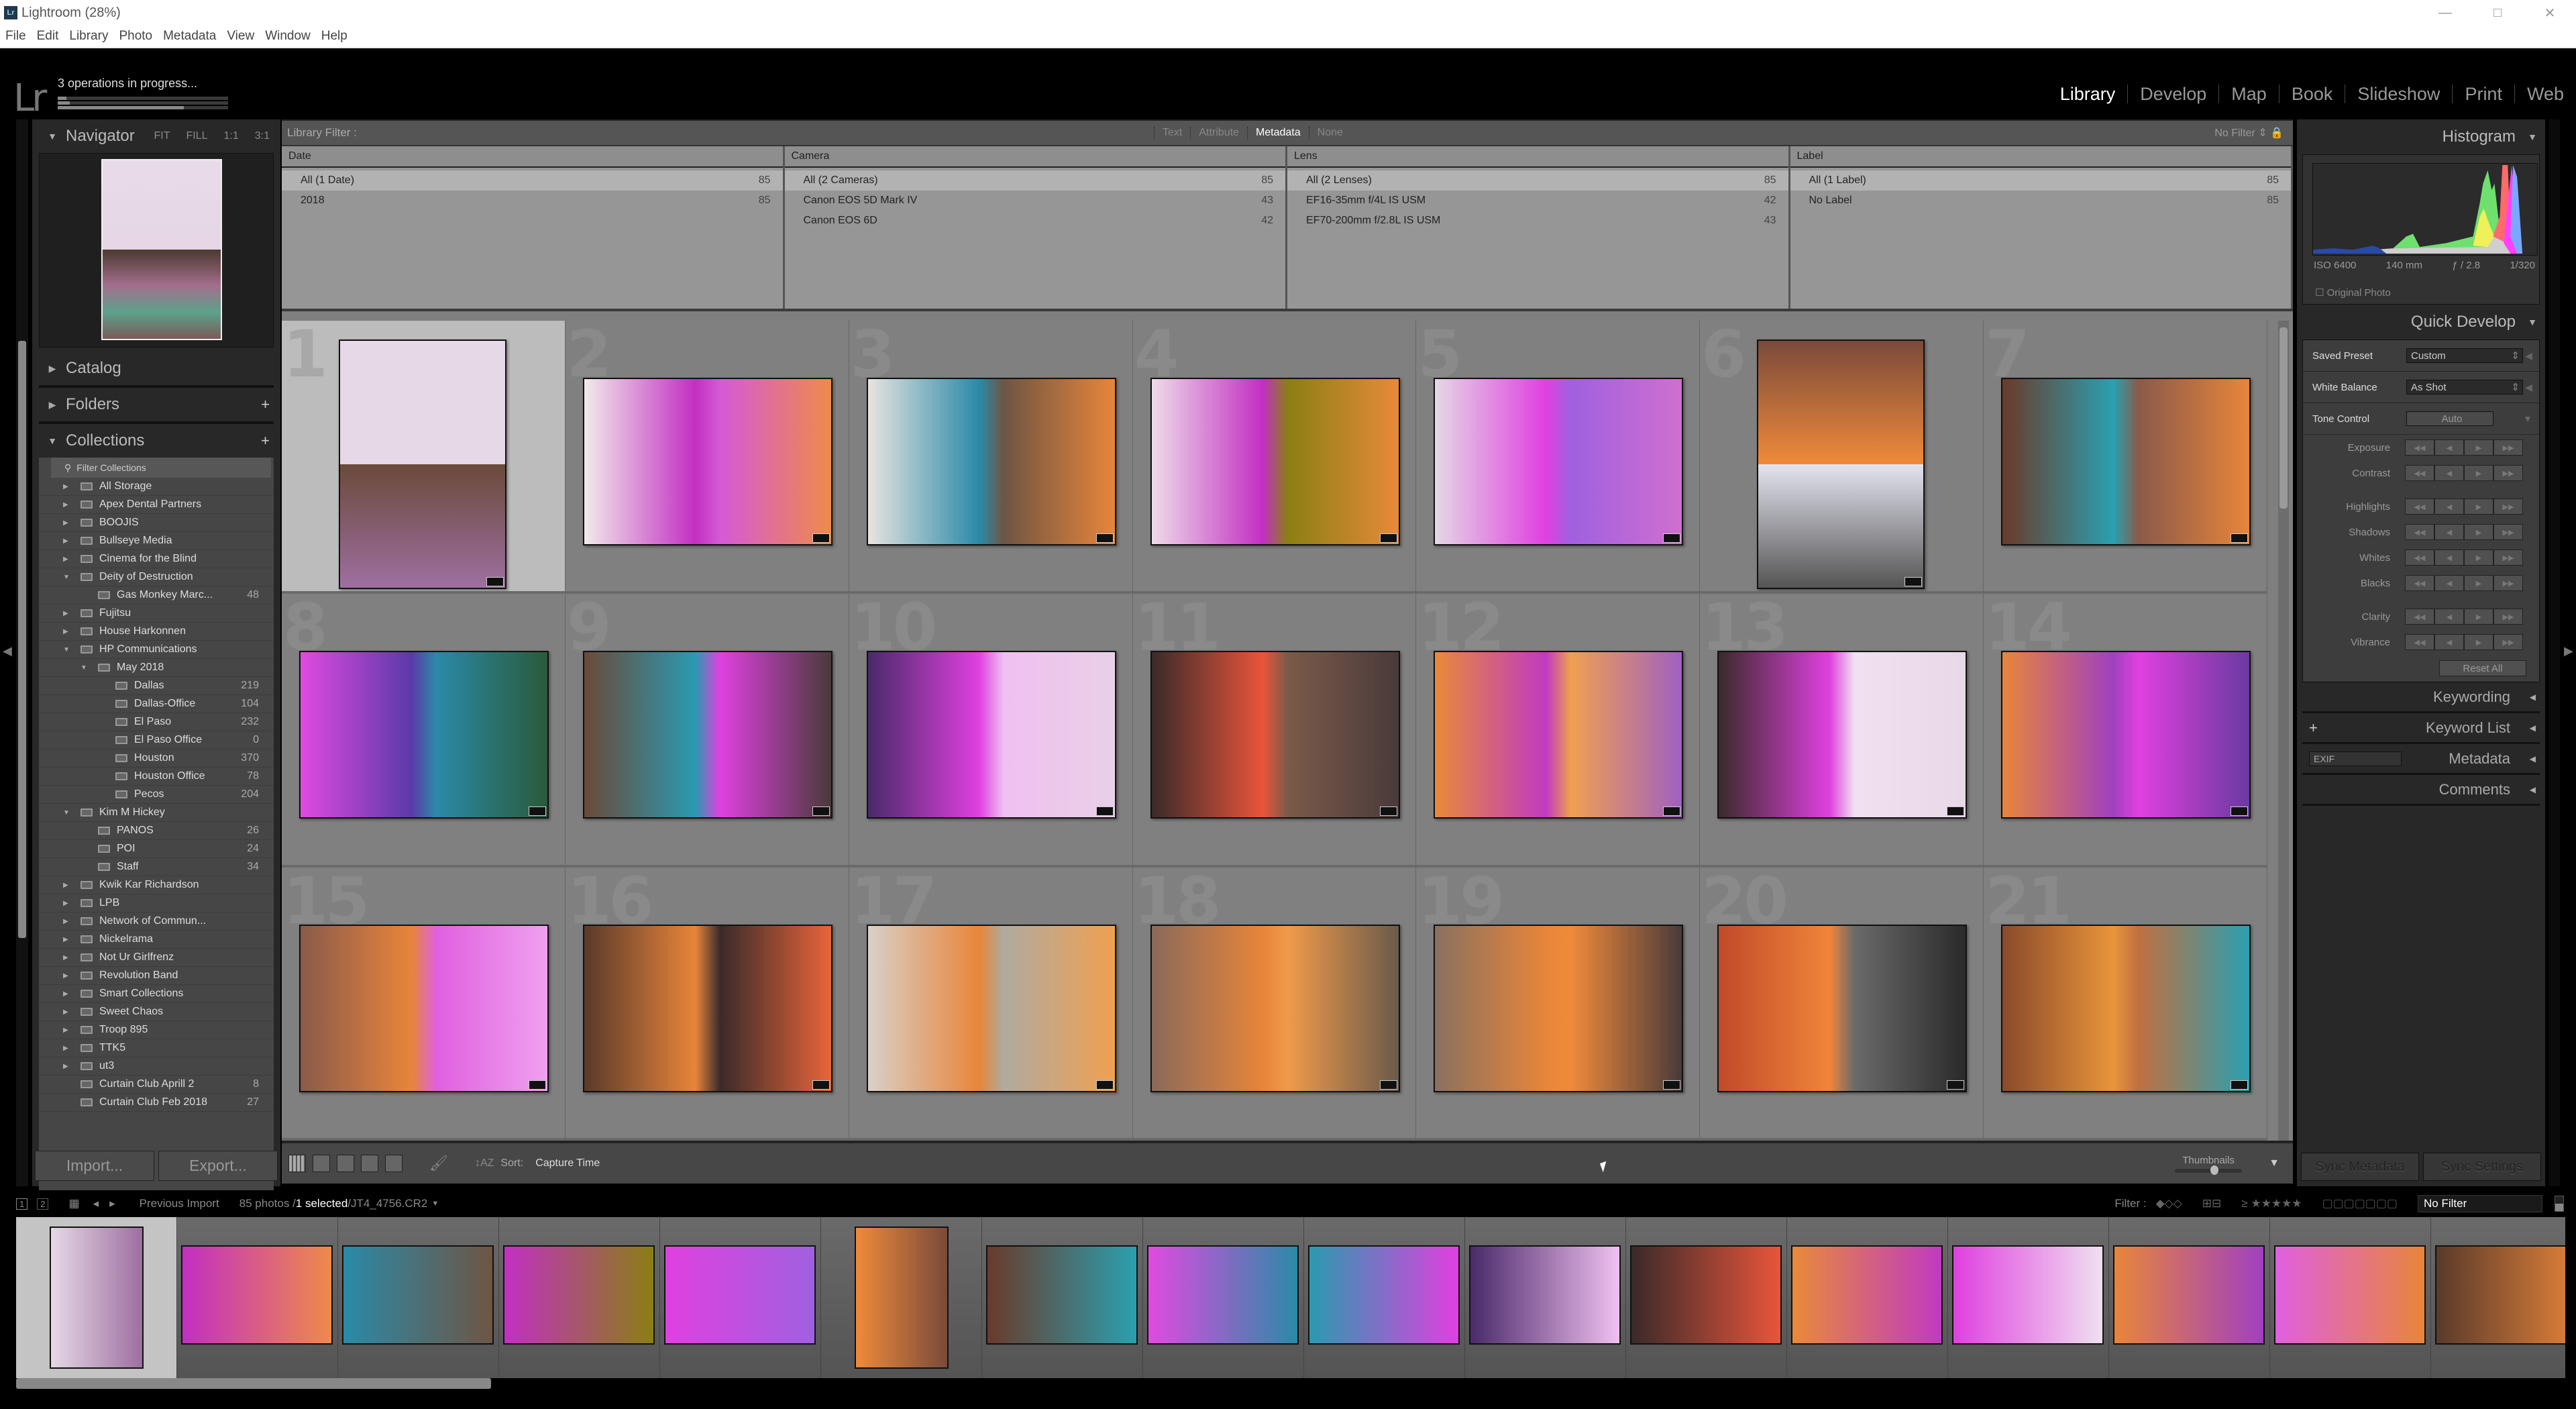  What do you see at coordinates (2040, 157) in the screenshot?
I see `metadata-column-header: Label` at bounding box center [2040, 157].